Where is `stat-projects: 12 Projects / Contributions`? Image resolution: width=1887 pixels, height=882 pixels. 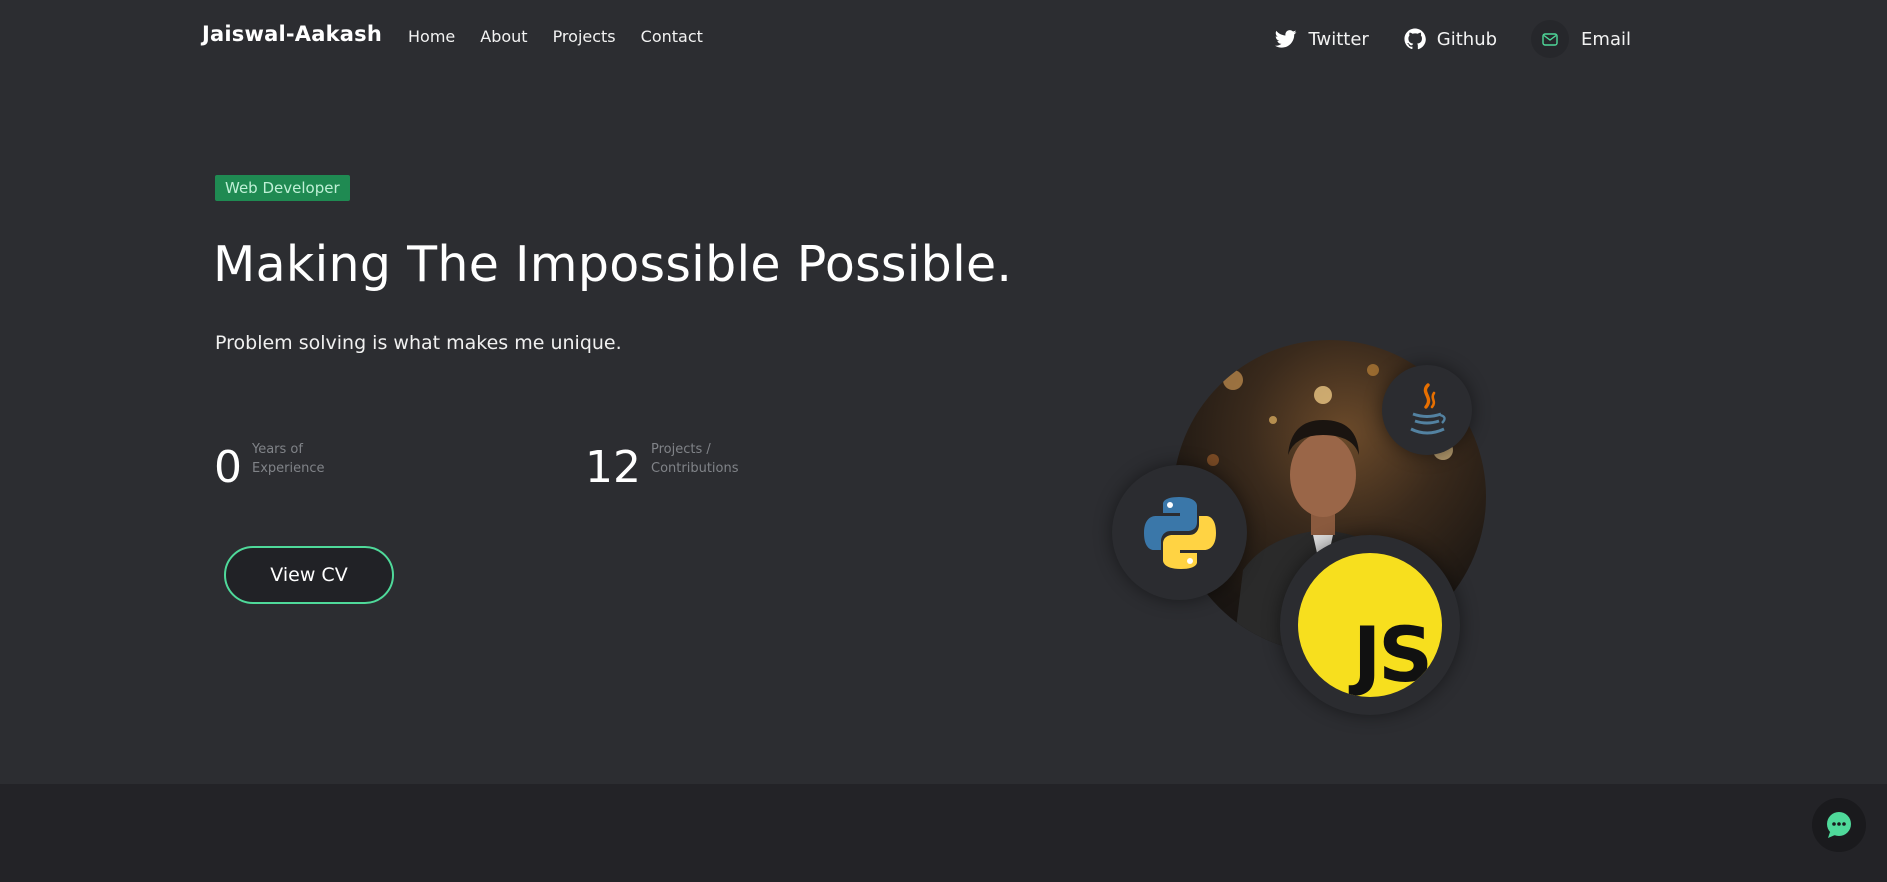 stat-projects: 12 Projects / Contributions is located at coordinates (673, 465).